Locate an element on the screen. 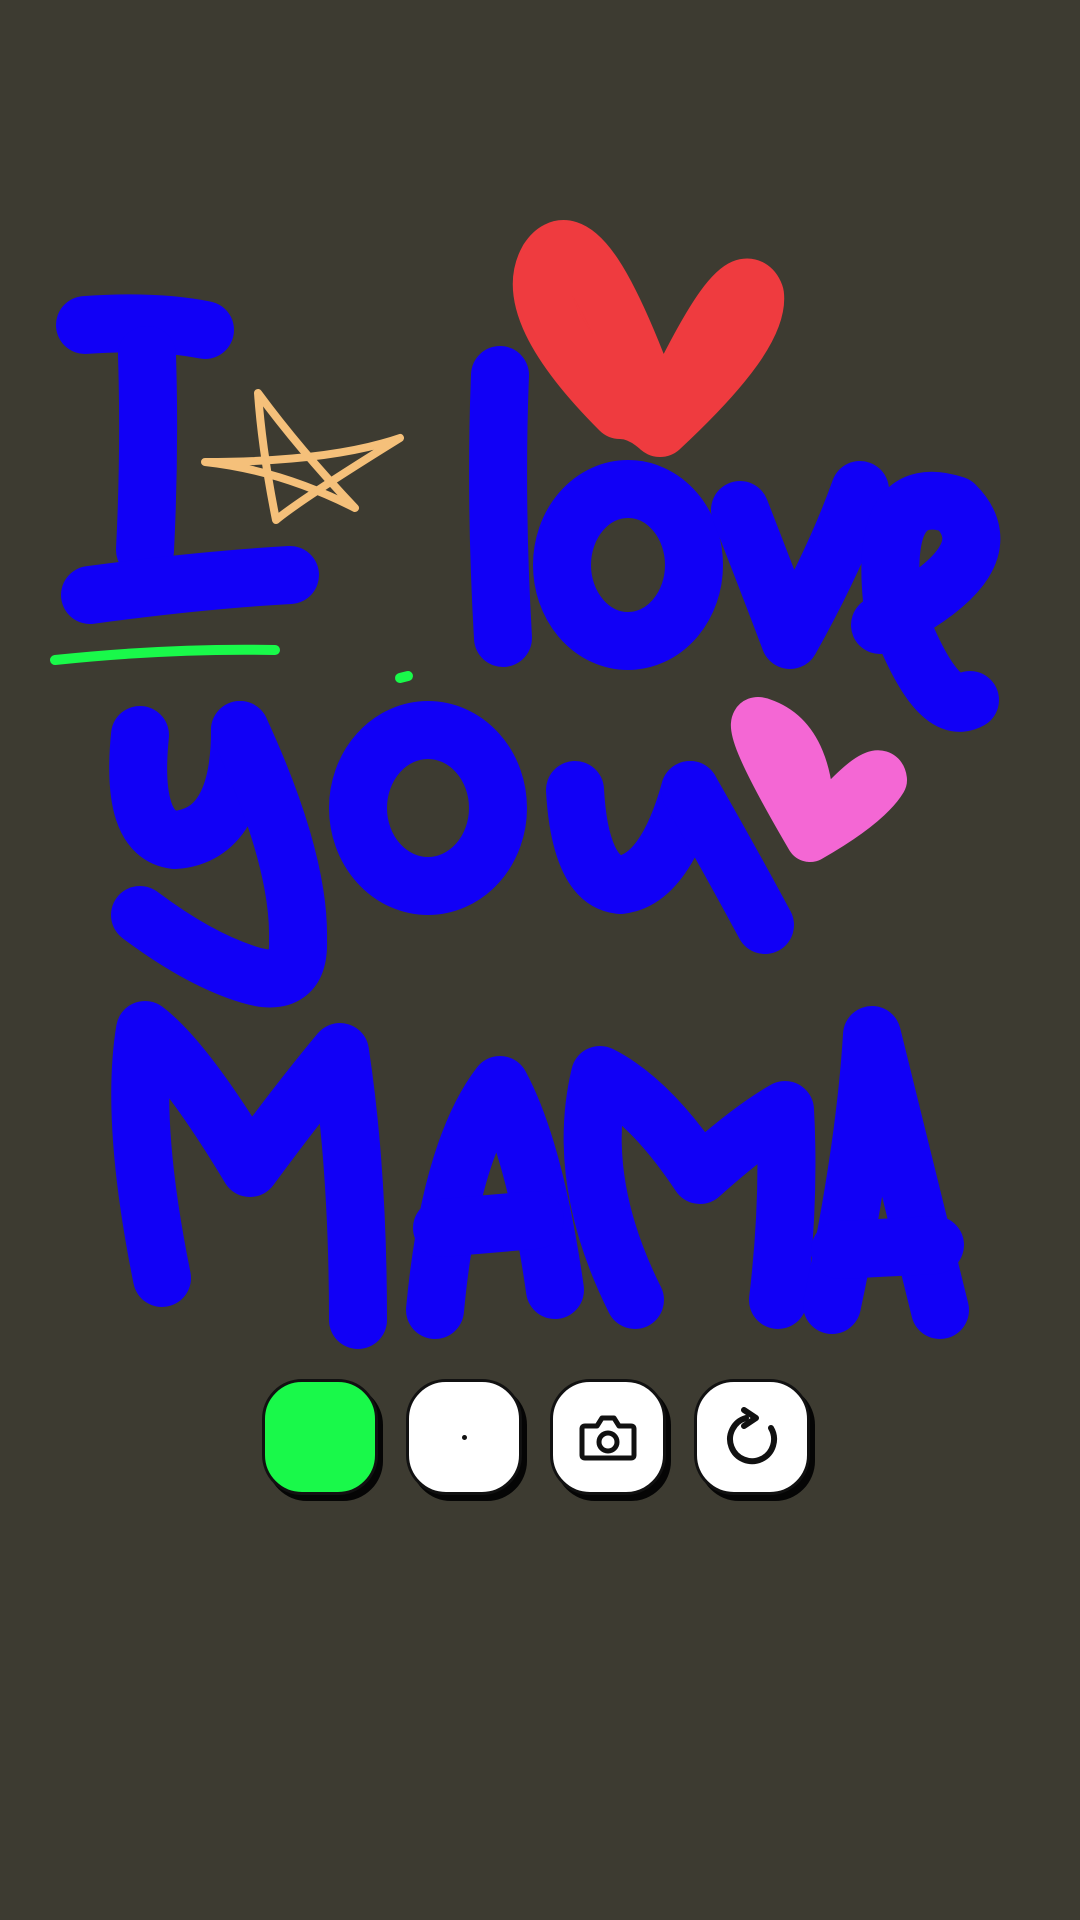 This screenshot has height=1920, width=1080. stroke-tan-star is located at coordinates (302, 456).